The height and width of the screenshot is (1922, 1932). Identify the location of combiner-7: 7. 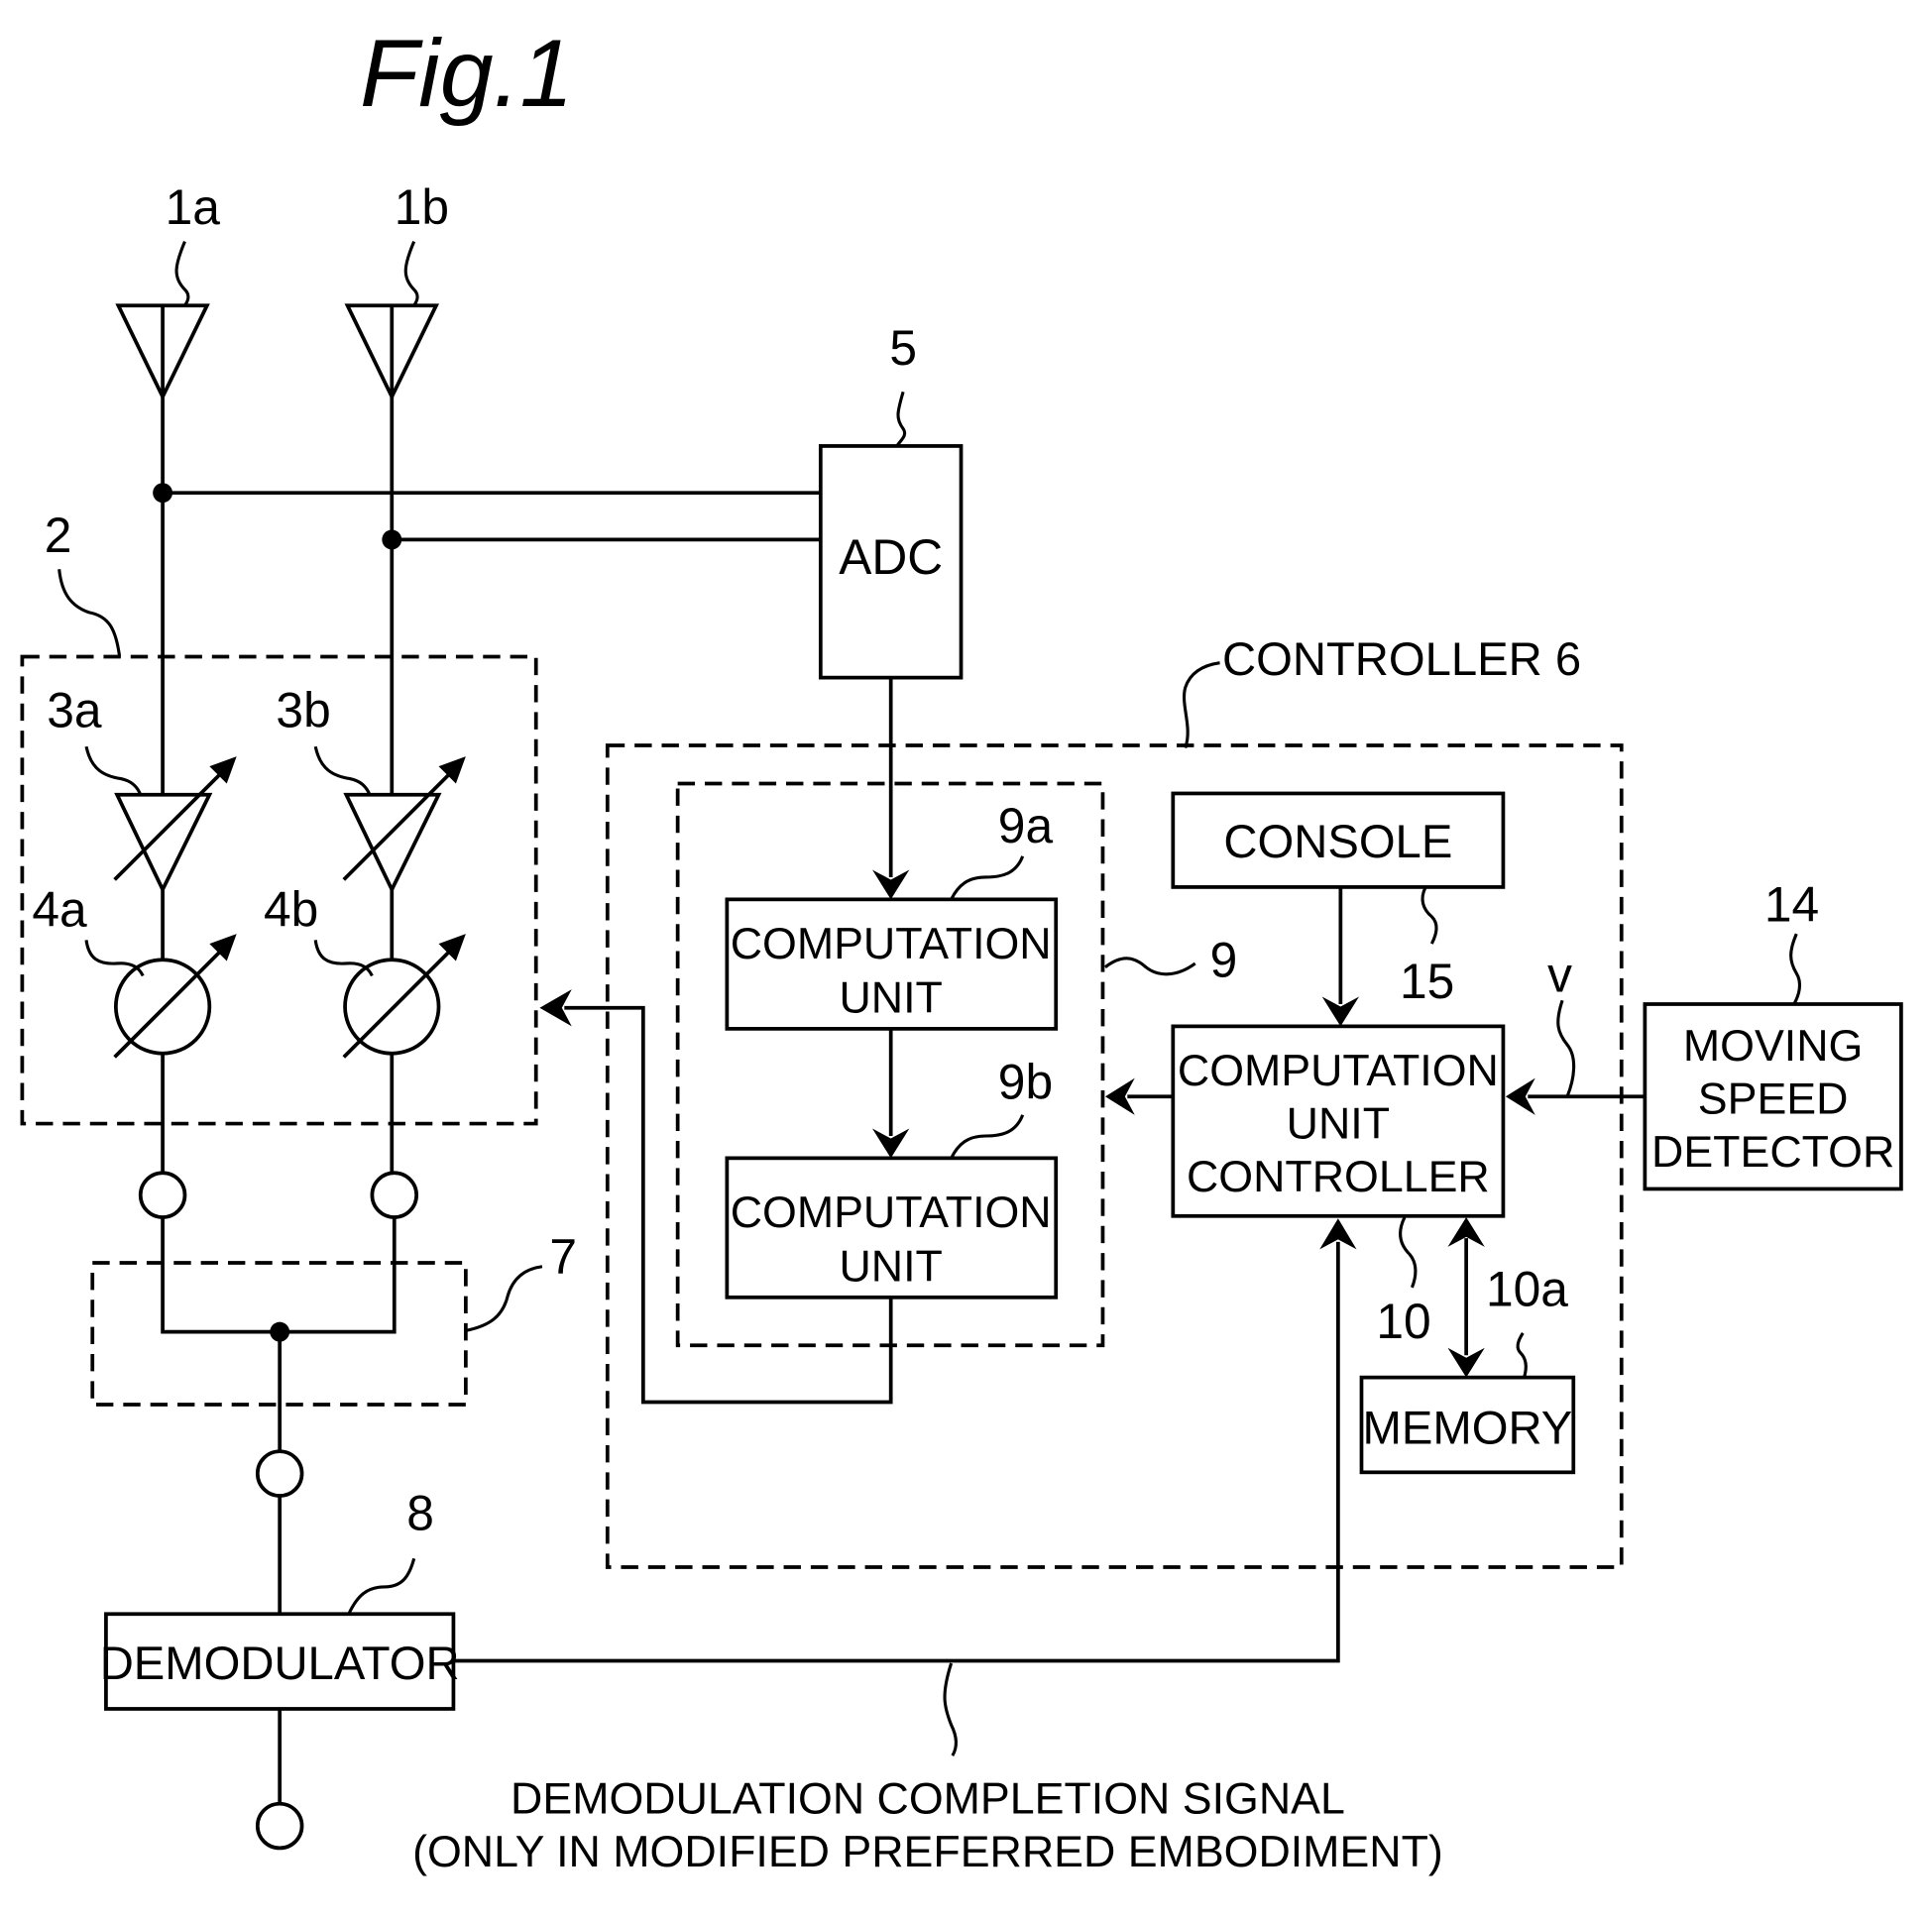
(333, 1312).